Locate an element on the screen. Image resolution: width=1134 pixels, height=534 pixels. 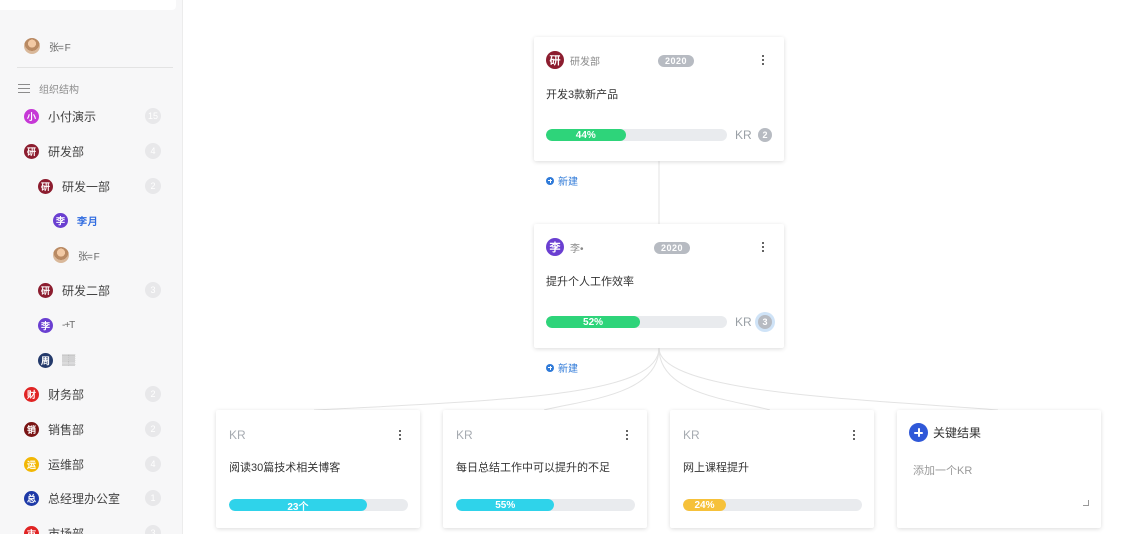
progress-fill: 52% is located at coordinates (593, 322).